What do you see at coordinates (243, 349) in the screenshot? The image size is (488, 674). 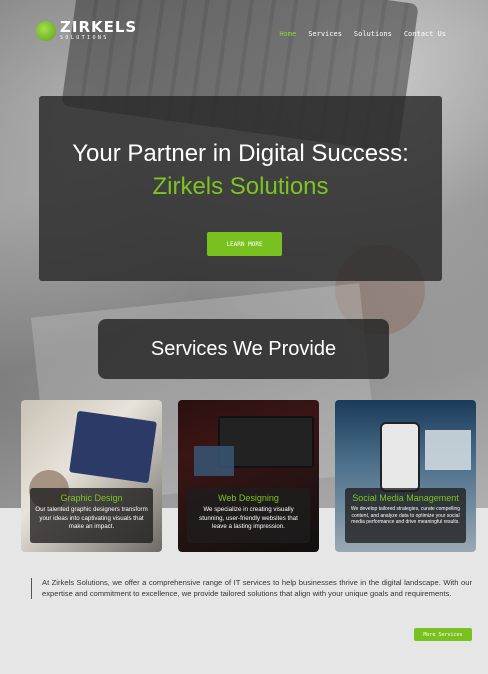 I see `services-heading: Services We Provide` at bounding box center [243, 349].